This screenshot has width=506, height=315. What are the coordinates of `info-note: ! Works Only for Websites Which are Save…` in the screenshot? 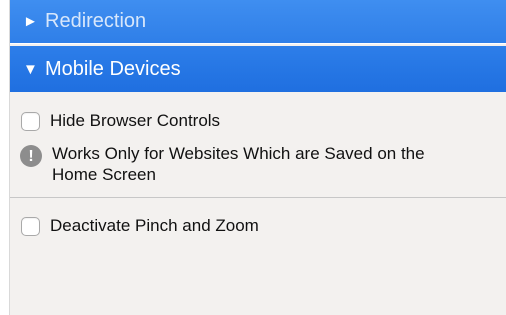 It's located at (263, 164).